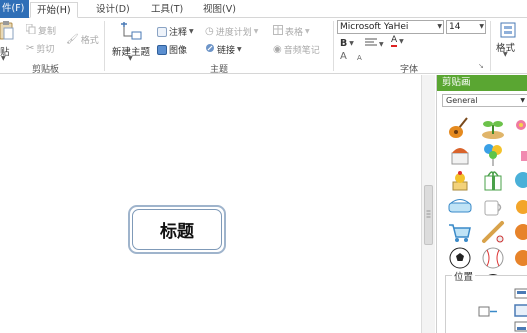 This screenshot has height=333, width=527. I want to click on position-center-icon, so click(520, 312).